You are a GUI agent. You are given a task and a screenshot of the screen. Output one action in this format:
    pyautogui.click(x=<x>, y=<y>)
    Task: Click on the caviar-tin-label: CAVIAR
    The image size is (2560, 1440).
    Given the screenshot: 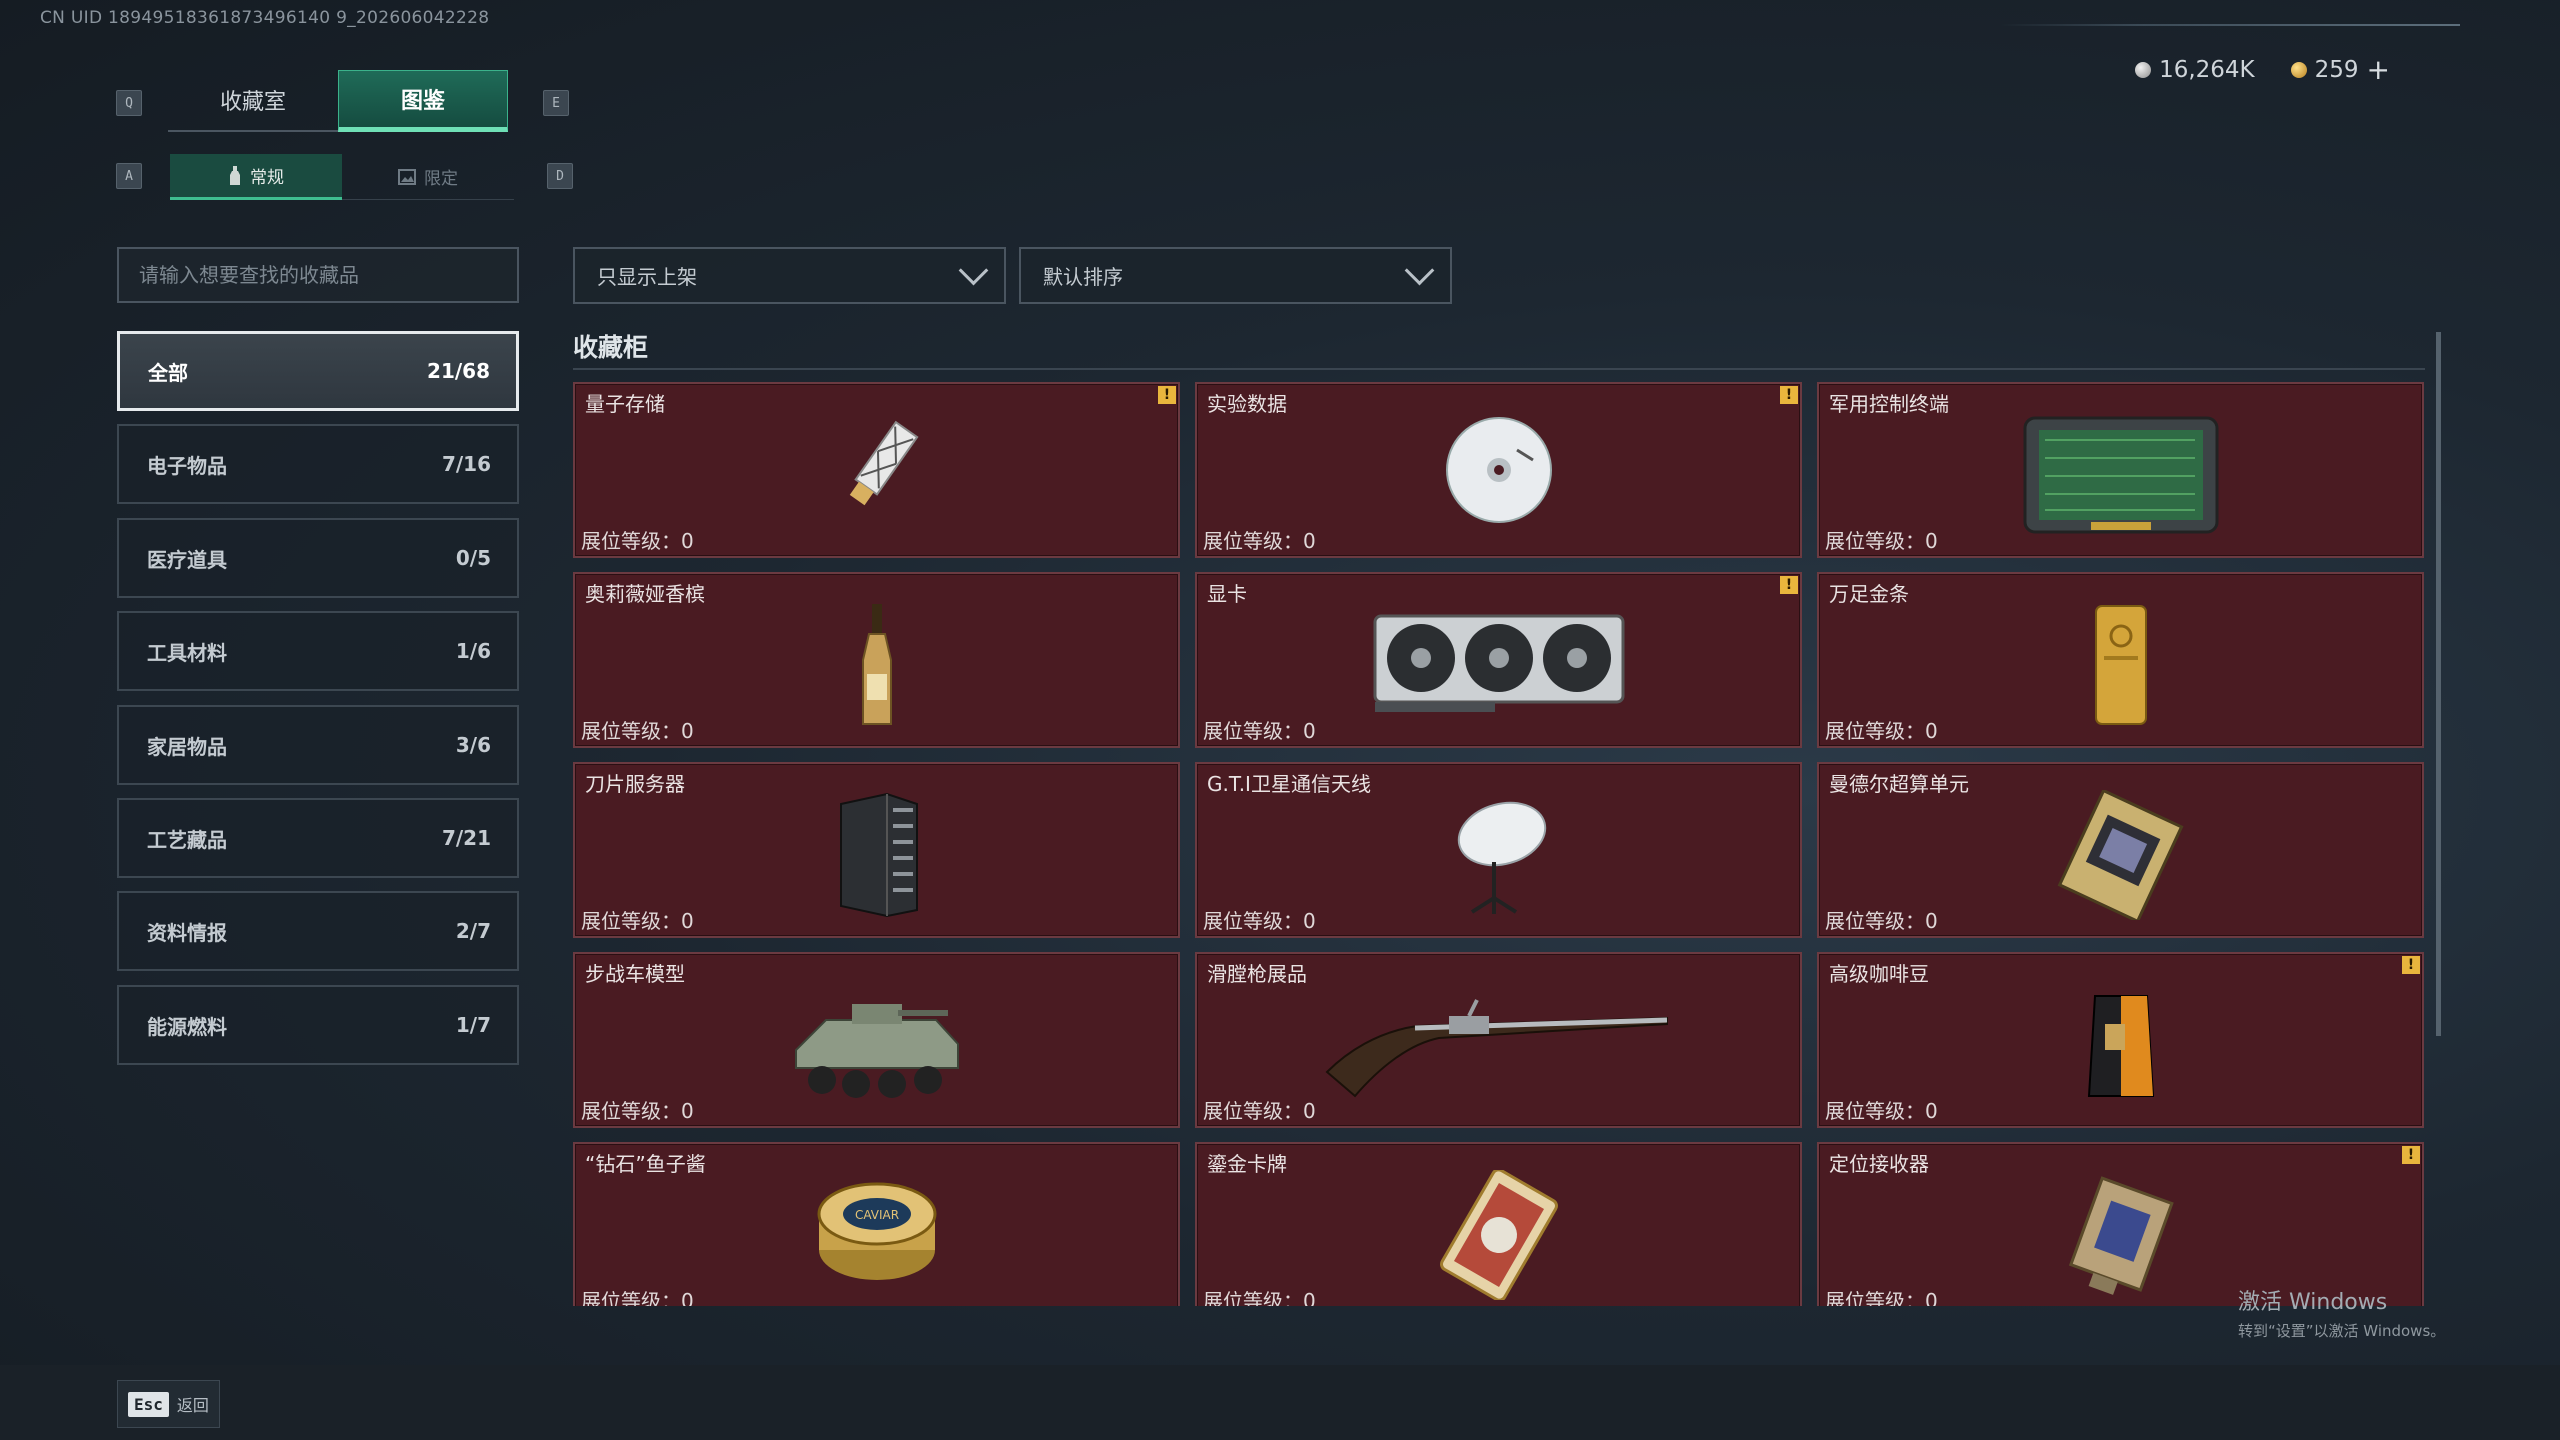 What is the action you would take?
    pyautogui.click(x=876, y=1215)
    